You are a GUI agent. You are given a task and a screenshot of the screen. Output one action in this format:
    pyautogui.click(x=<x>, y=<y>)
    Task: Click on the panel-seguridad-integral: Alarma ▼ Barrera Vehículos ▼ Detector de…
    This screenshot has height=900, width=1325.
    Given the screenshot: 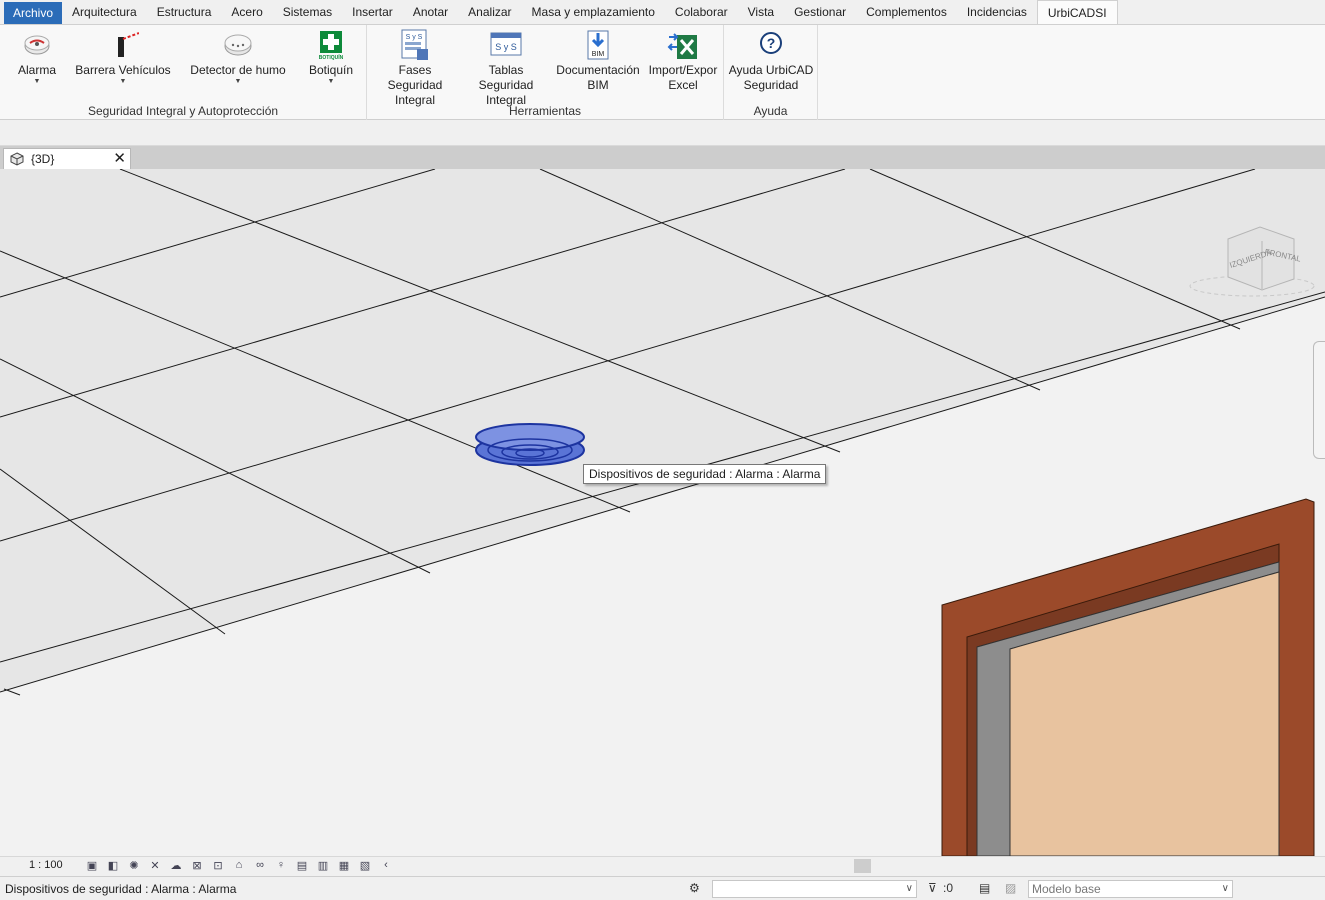 What is the action you would take?
    pyautogui.click(x=183, y=73)
    